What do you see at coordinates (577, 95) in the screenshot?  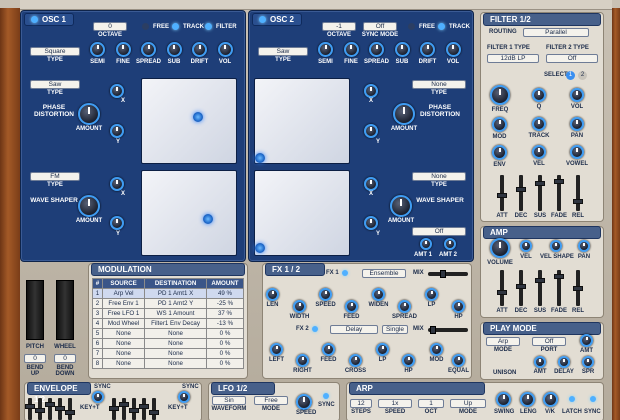 I see `filter-vol-knob` at bounding box center [577, 95].